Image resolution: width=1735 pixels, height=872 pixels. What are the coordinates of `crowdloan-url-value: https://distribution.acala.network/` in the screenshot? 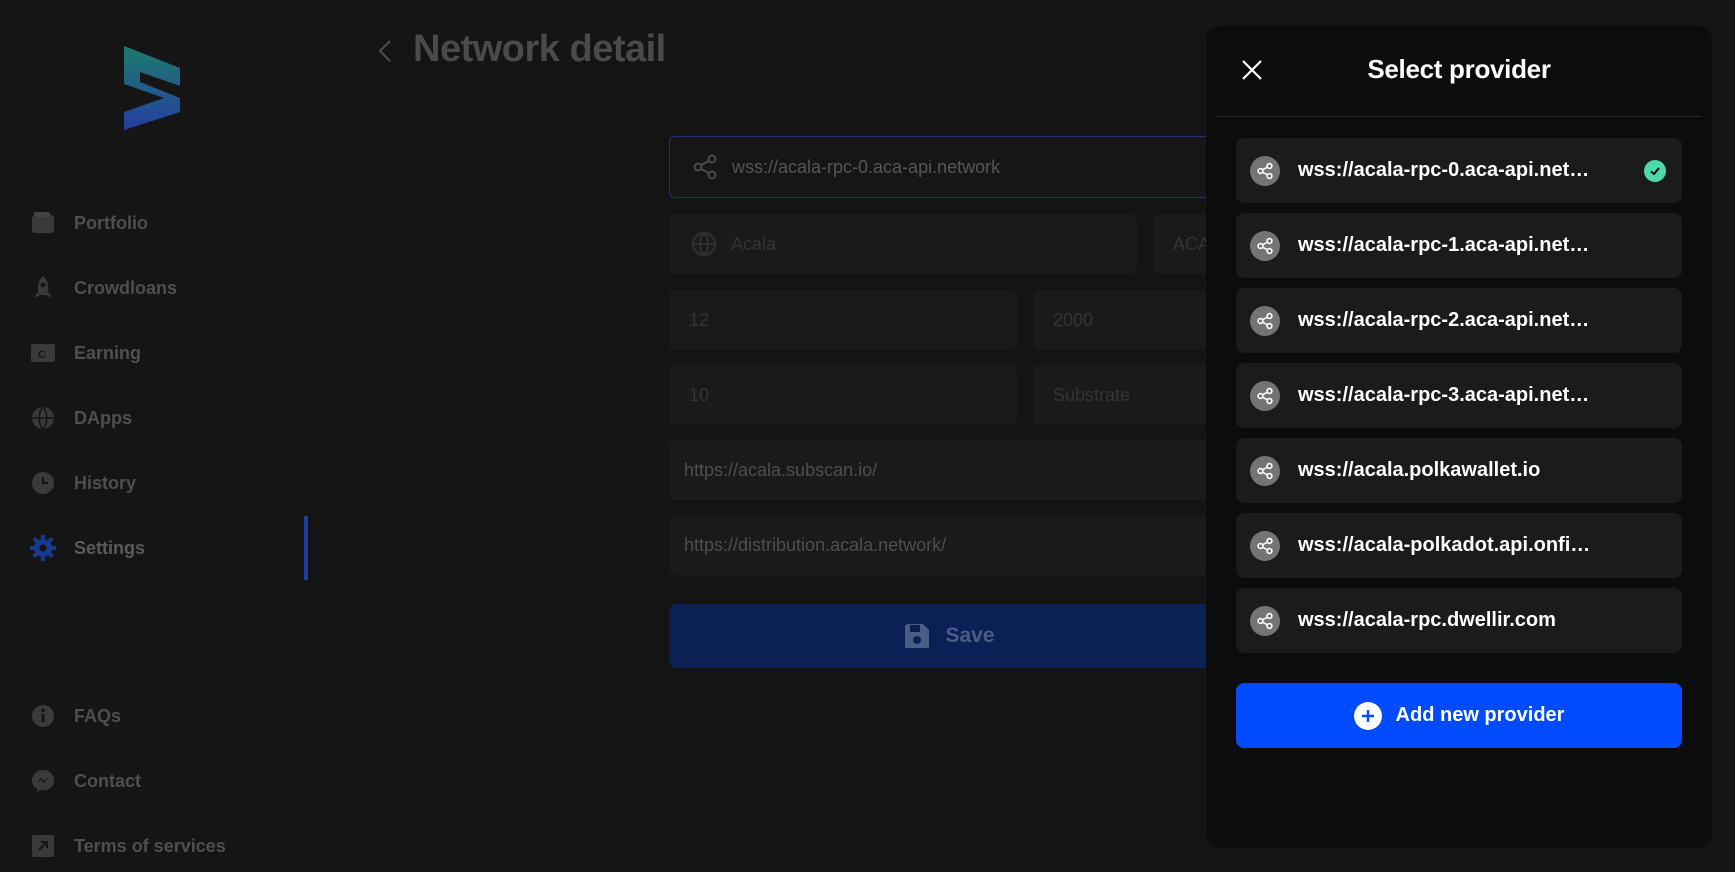 It's located at (815, 544).